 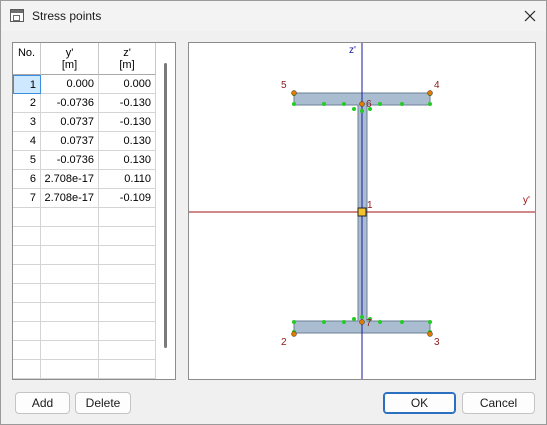 I want to click on stress-point-label: 5, so click(x=284, y=85).